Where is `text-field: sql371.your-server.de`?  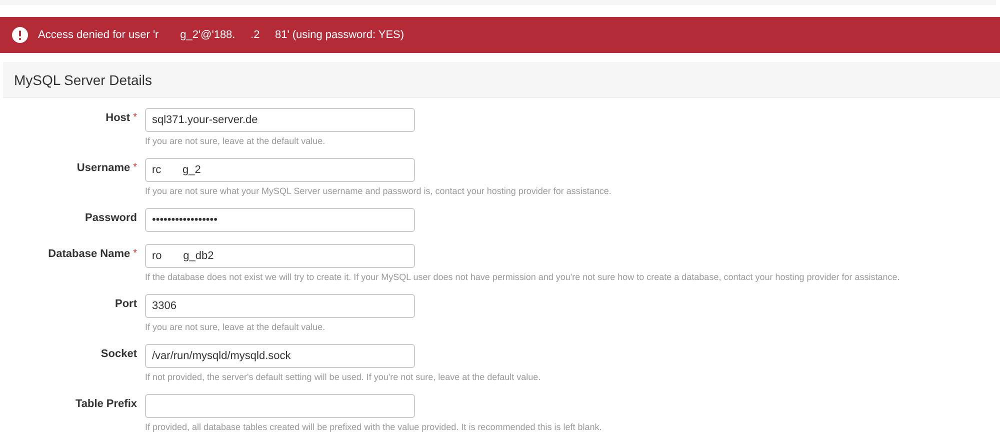 text-field: sql371.your-server.de is located at coordinates (280, 120).